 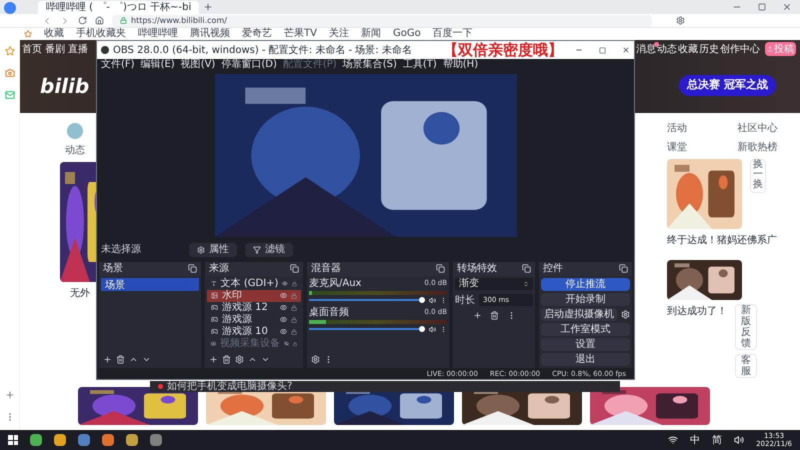 I want to click on side-button: 客服, so click(x=746, y=366).